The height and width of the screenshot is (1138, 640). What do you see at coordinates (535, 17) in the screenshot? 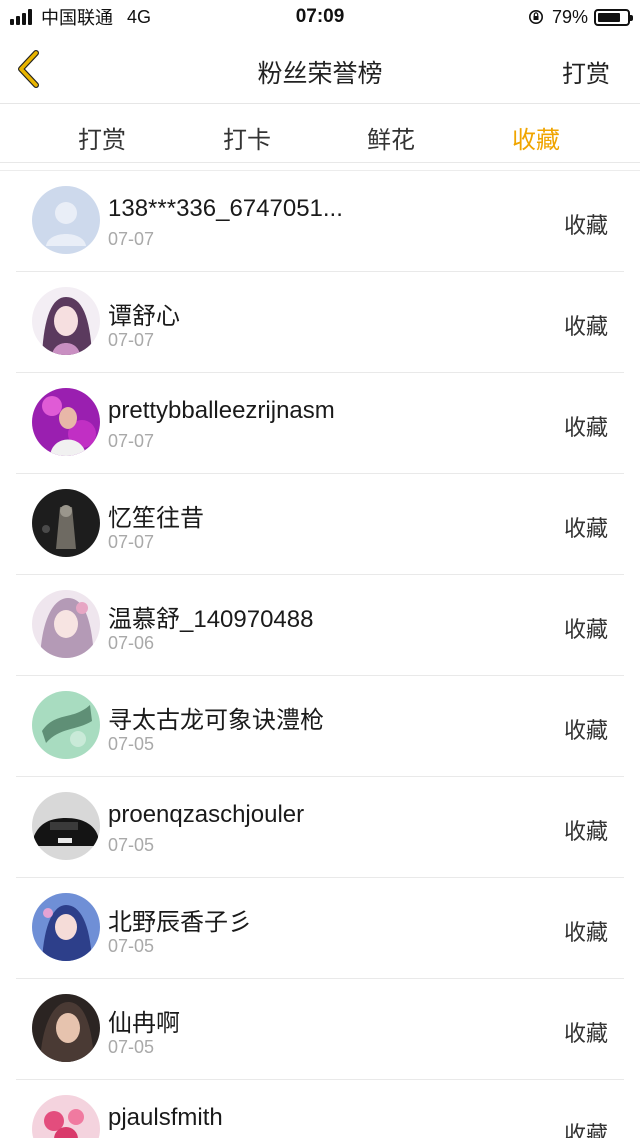
I see `orientation-lock-icon` at bounding box center [535, 17].